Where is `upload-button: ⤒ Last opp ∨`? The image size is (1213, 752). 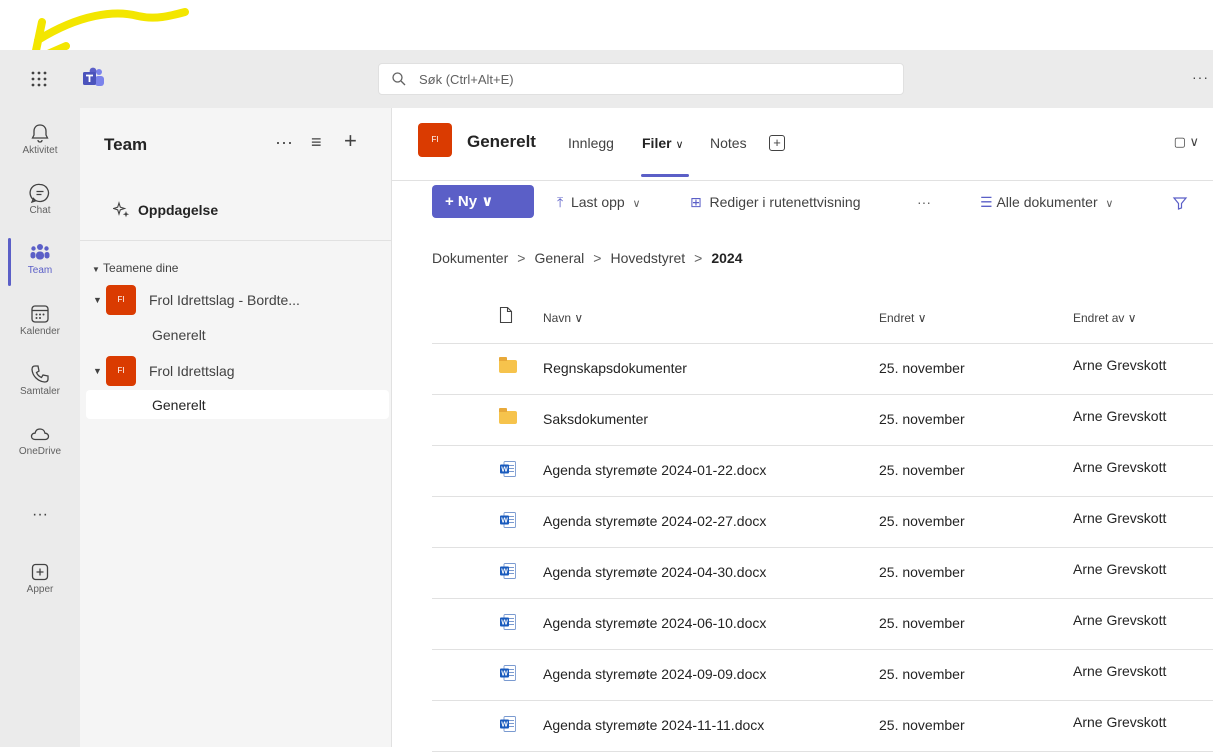 upload-button: ⤒ Last opp ∨ is located at coordinates (599, 202).